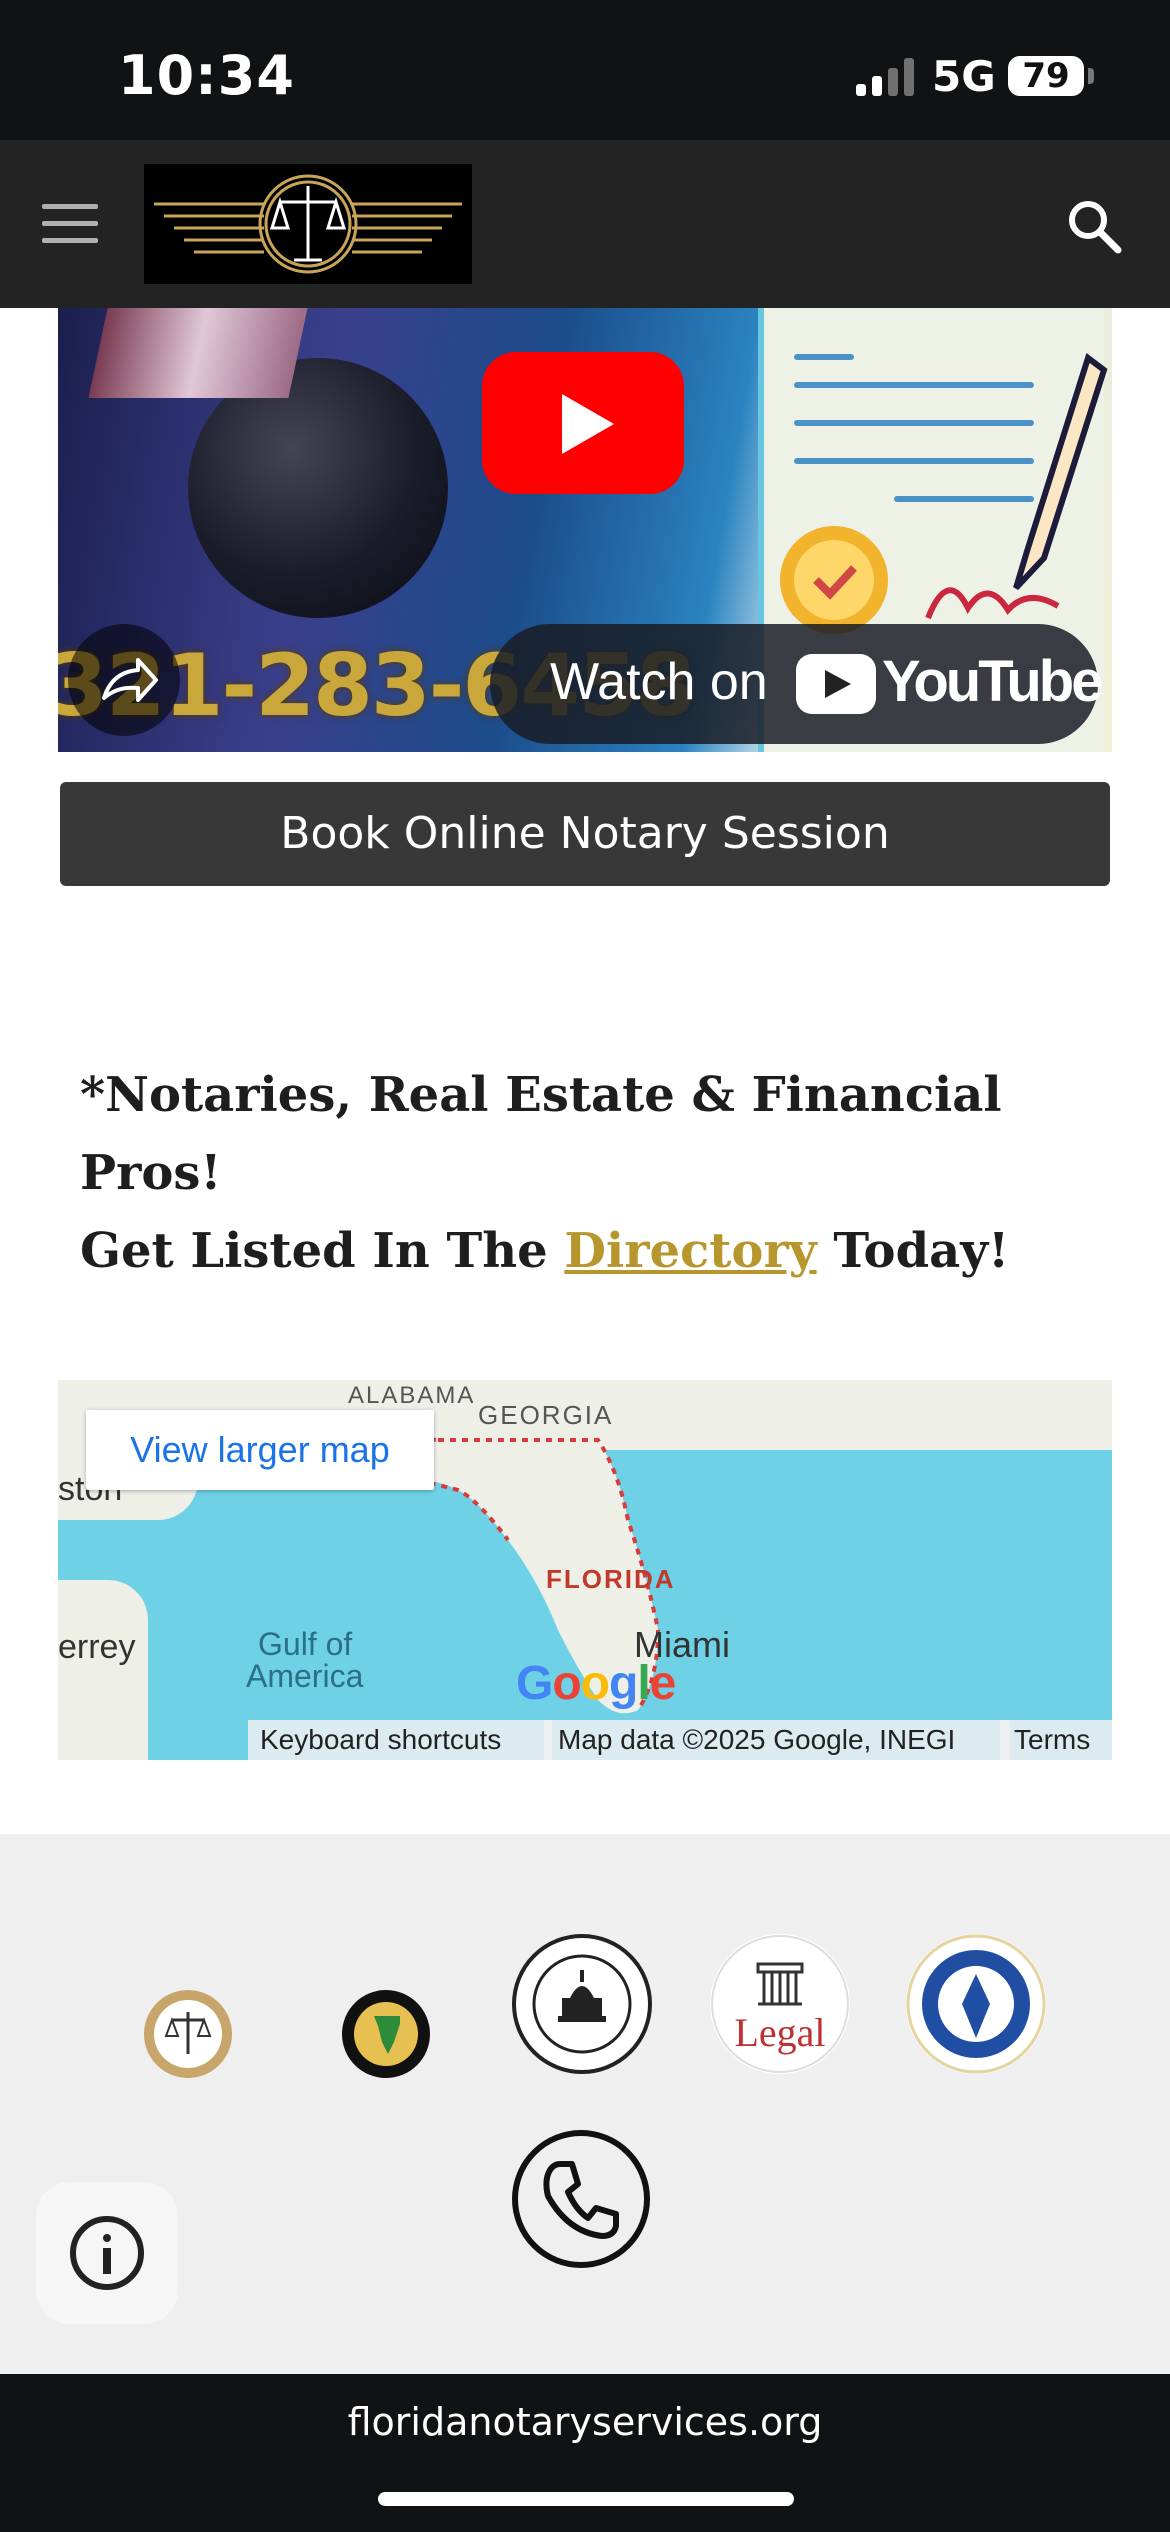 Image resolution: width=1170 pixels, height=2532 pixels. Describe the element at coordinates (964, 76) in the screenshot. I see `network-type: 5G` at that location.